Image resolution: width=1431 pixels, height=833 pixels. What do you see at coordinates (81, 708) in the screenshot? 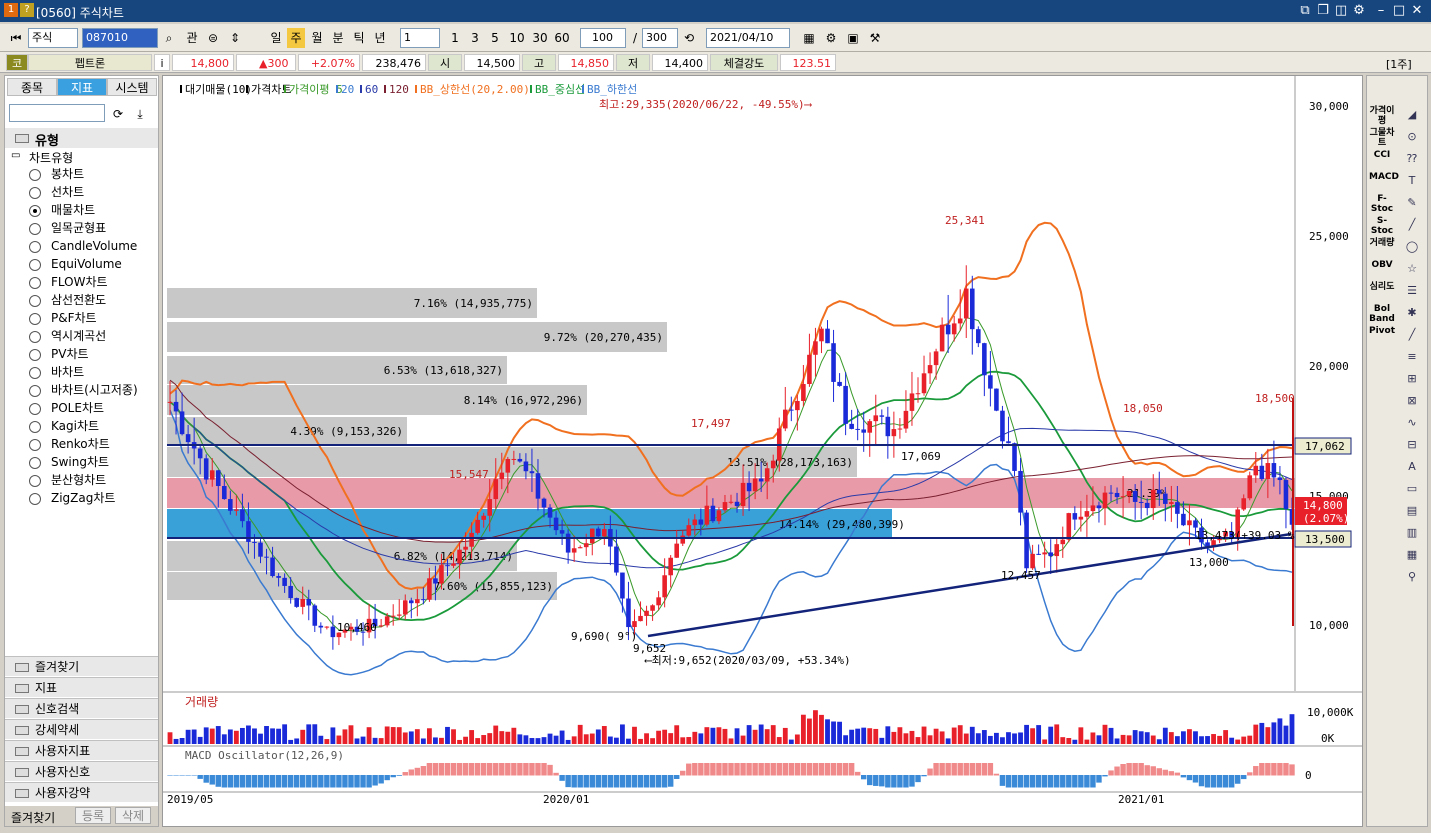
I see `sidebar-group-2: 신호검색` at bounding box center [81, 708].